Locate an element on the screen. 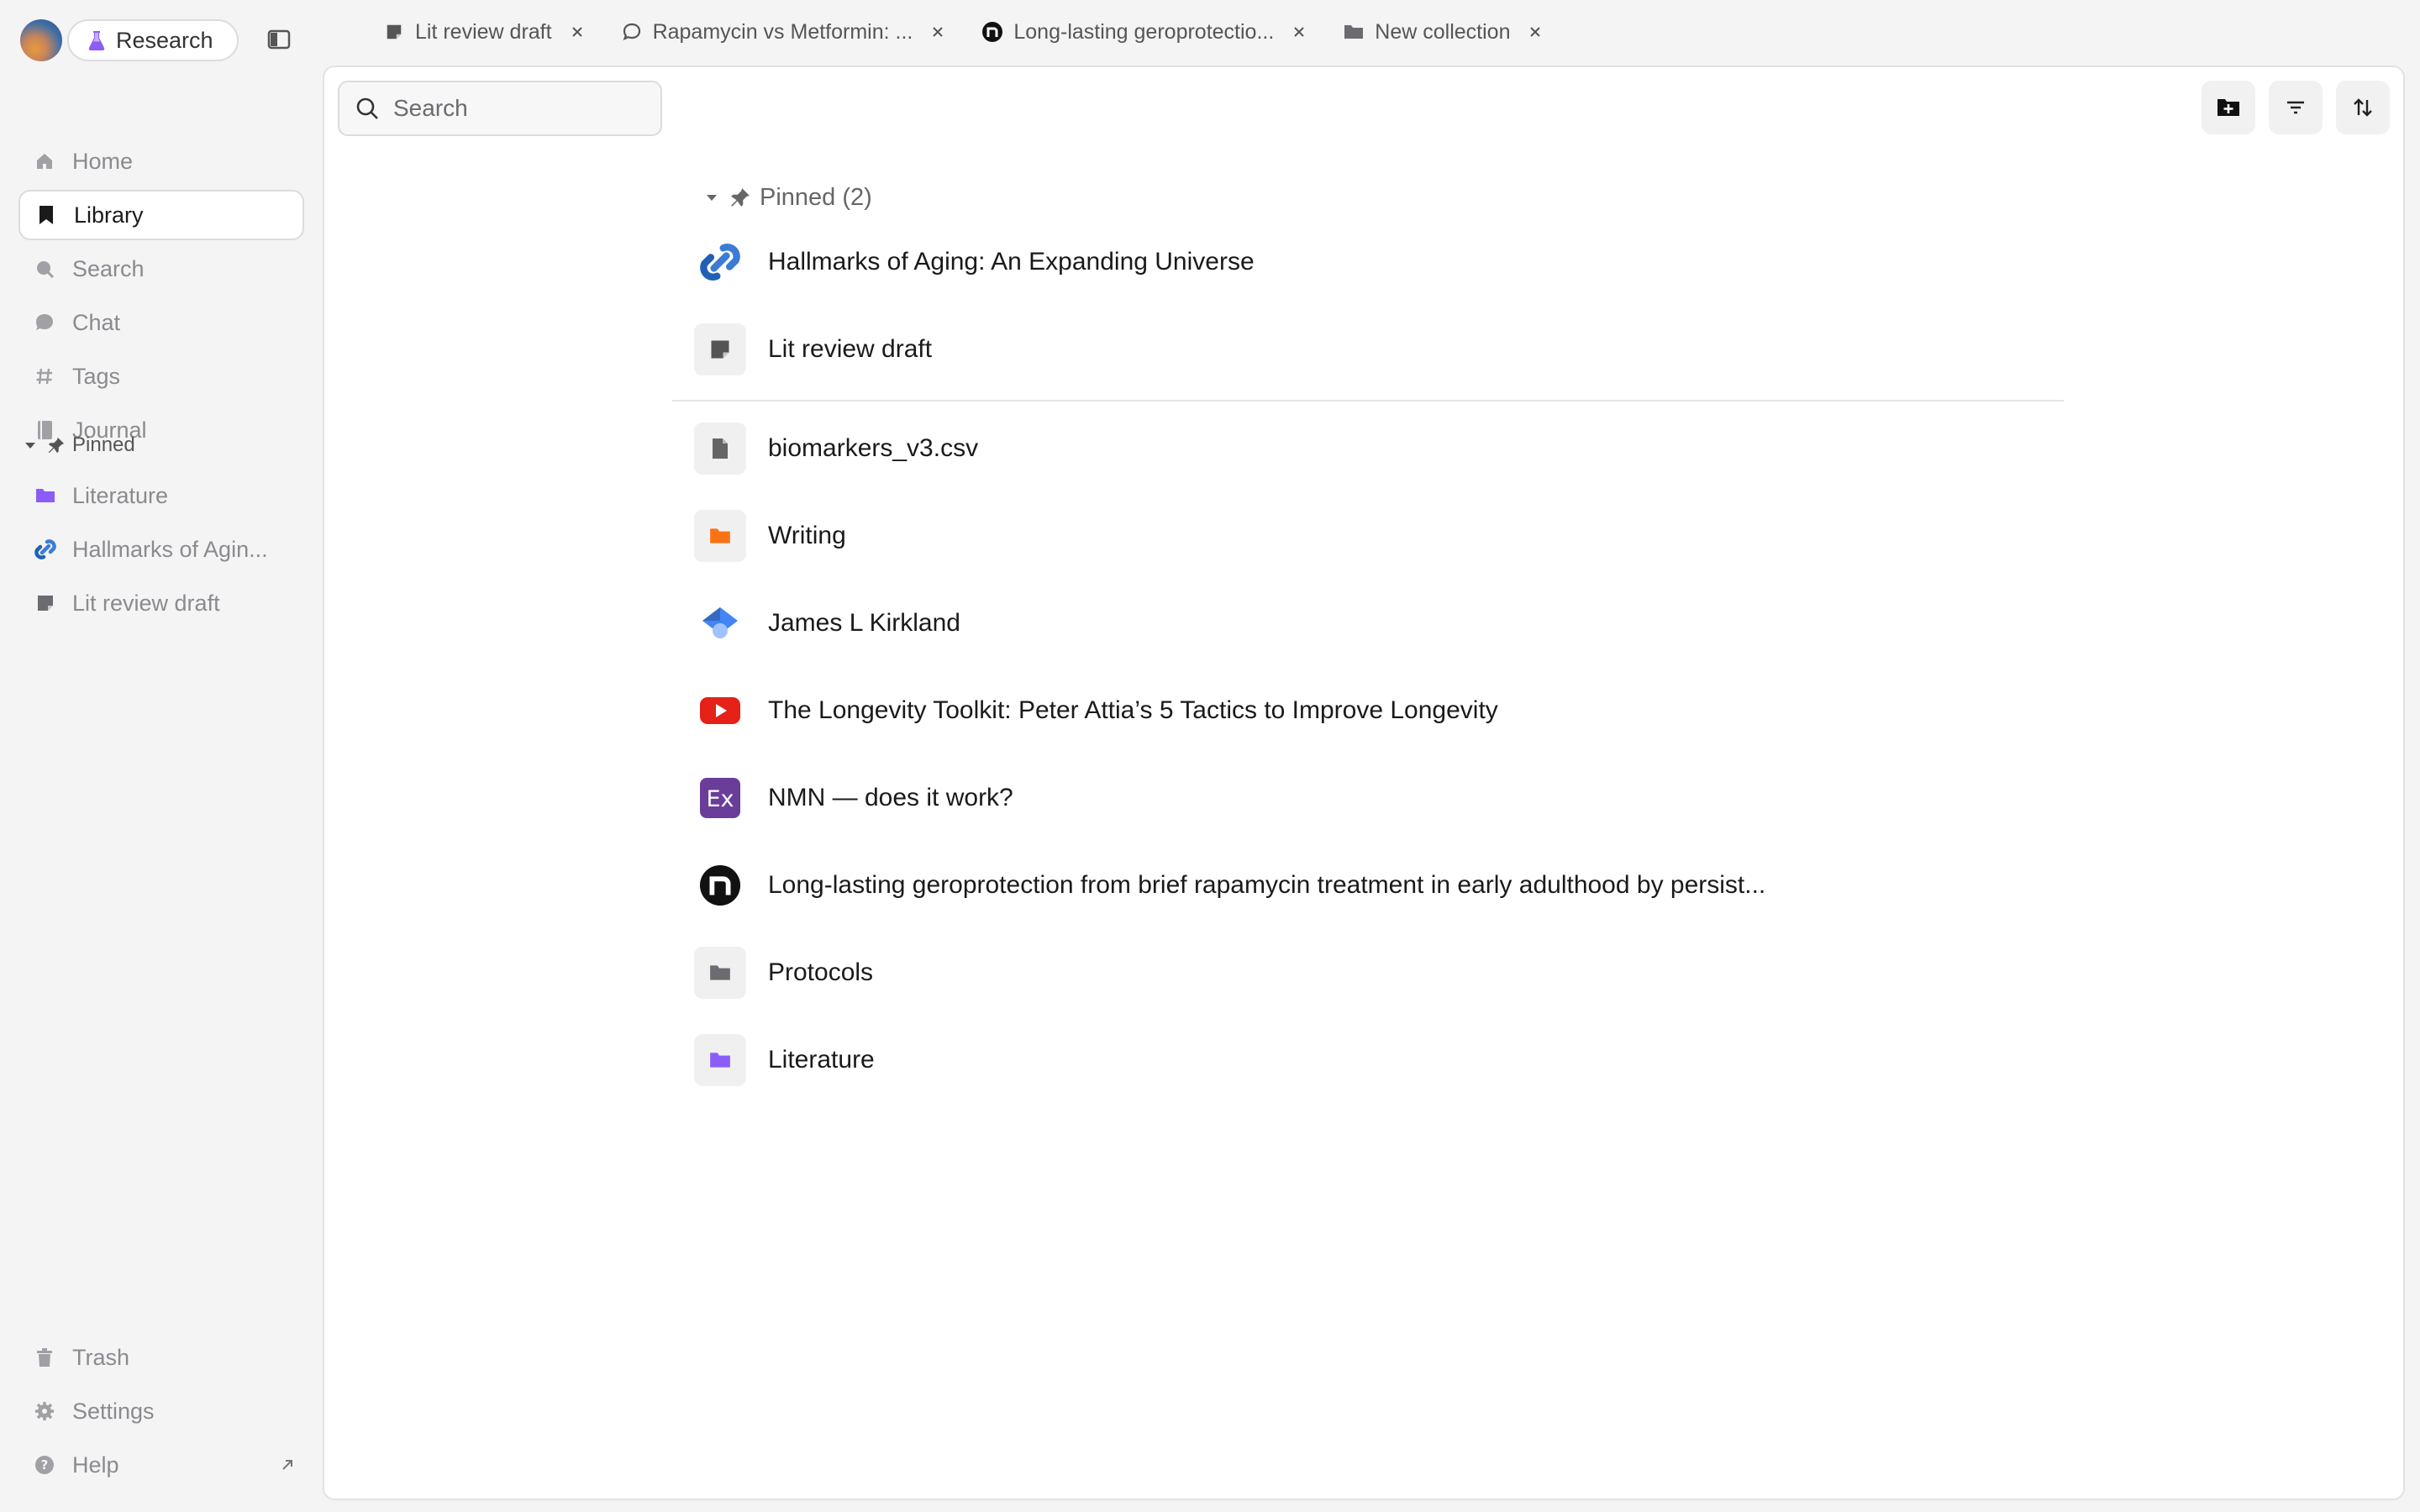 This screenshot has width=2420, height=1512. library-toolbar is located at coordinates (2289, 107).